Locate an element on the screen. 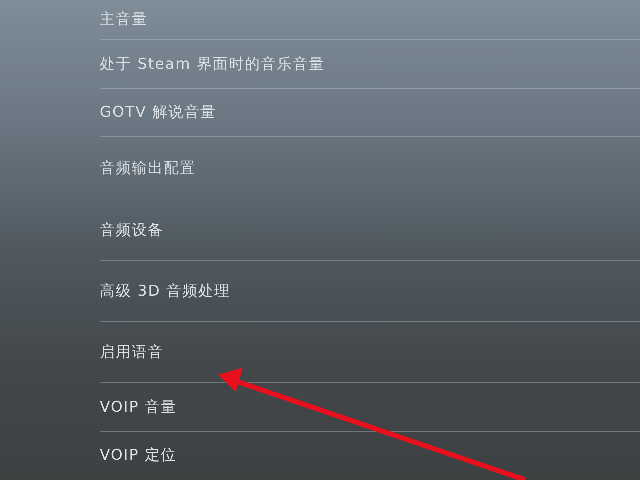 The width and height of the screenshot is (640, 480). setting-label: 高级 3D 音频处理 is located at coordinates (165, 291).